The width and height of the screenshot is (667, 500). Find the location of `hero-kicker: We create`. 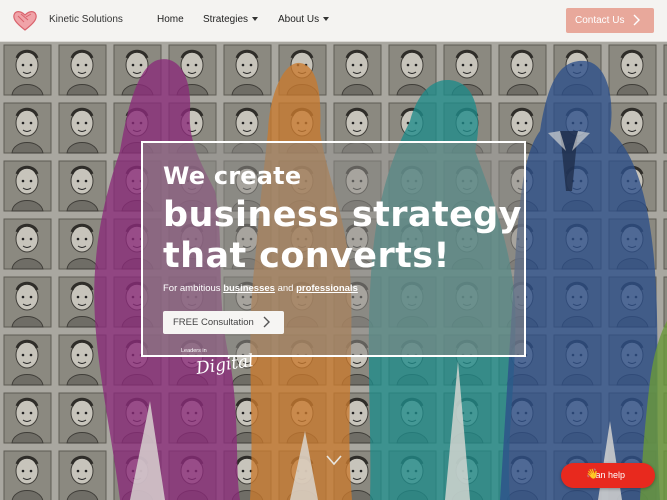

hero-kicker: We create is located at coordinates (232, 176).